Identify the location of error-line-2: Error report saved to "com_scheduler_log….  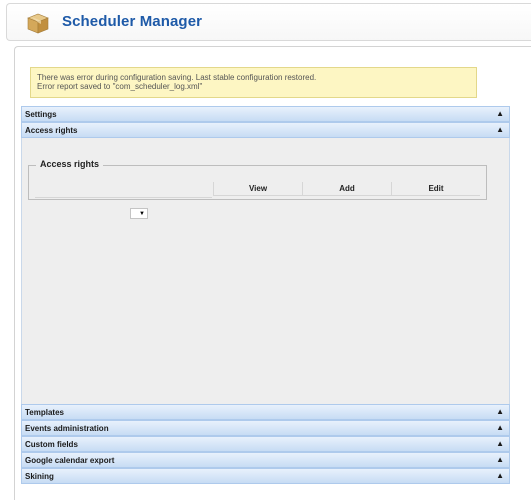
(120, 86).